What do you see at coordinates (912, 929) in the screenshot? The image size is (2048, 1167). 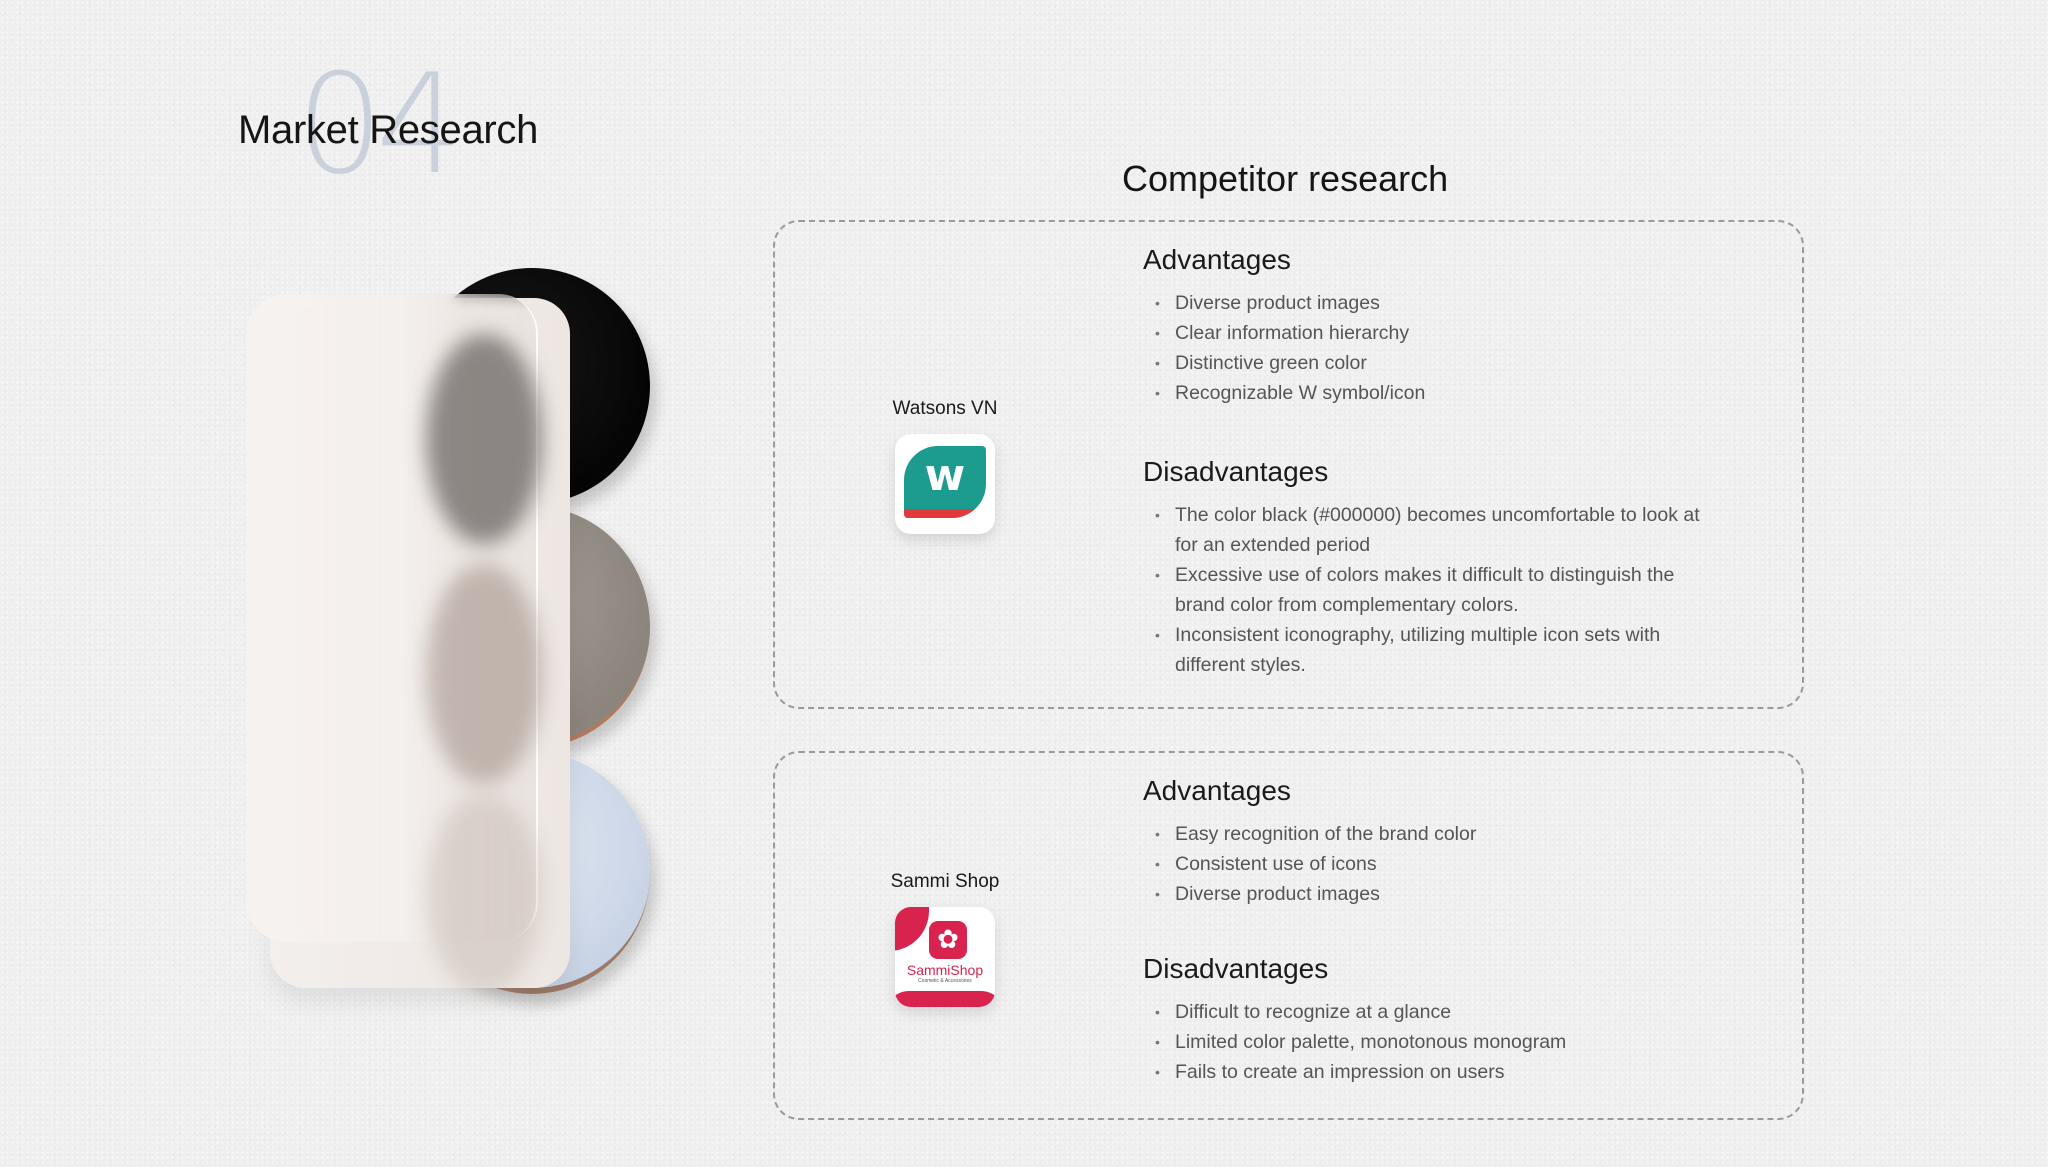 I see `sammi-corner-shape` at bounding box center [912, 929].